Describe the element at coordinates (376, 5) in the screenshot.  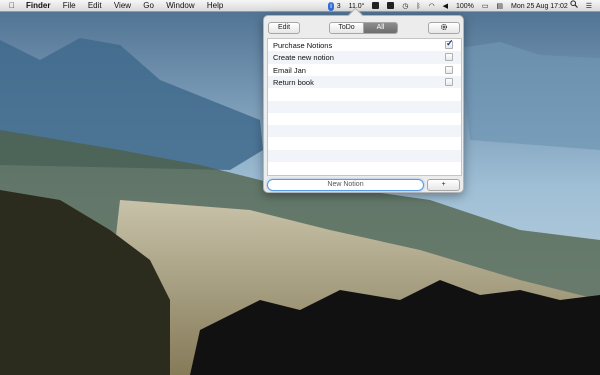
I see `app-status-icon` at that location.